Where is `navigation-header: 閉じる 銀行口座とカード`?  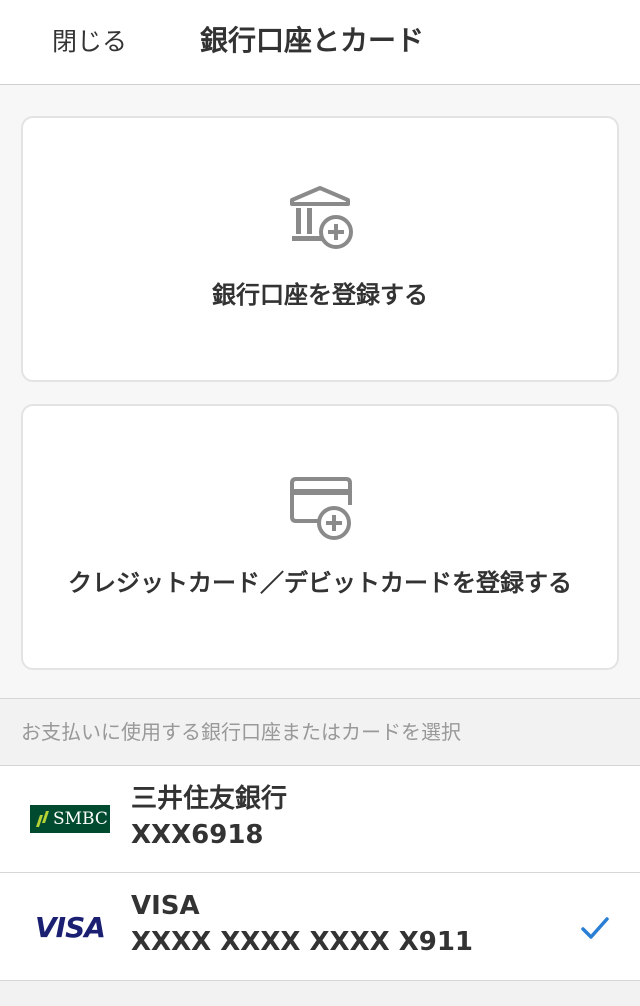
navigation-header: 閉じる 銀行口座とカード is located at coordinates (320, 42).